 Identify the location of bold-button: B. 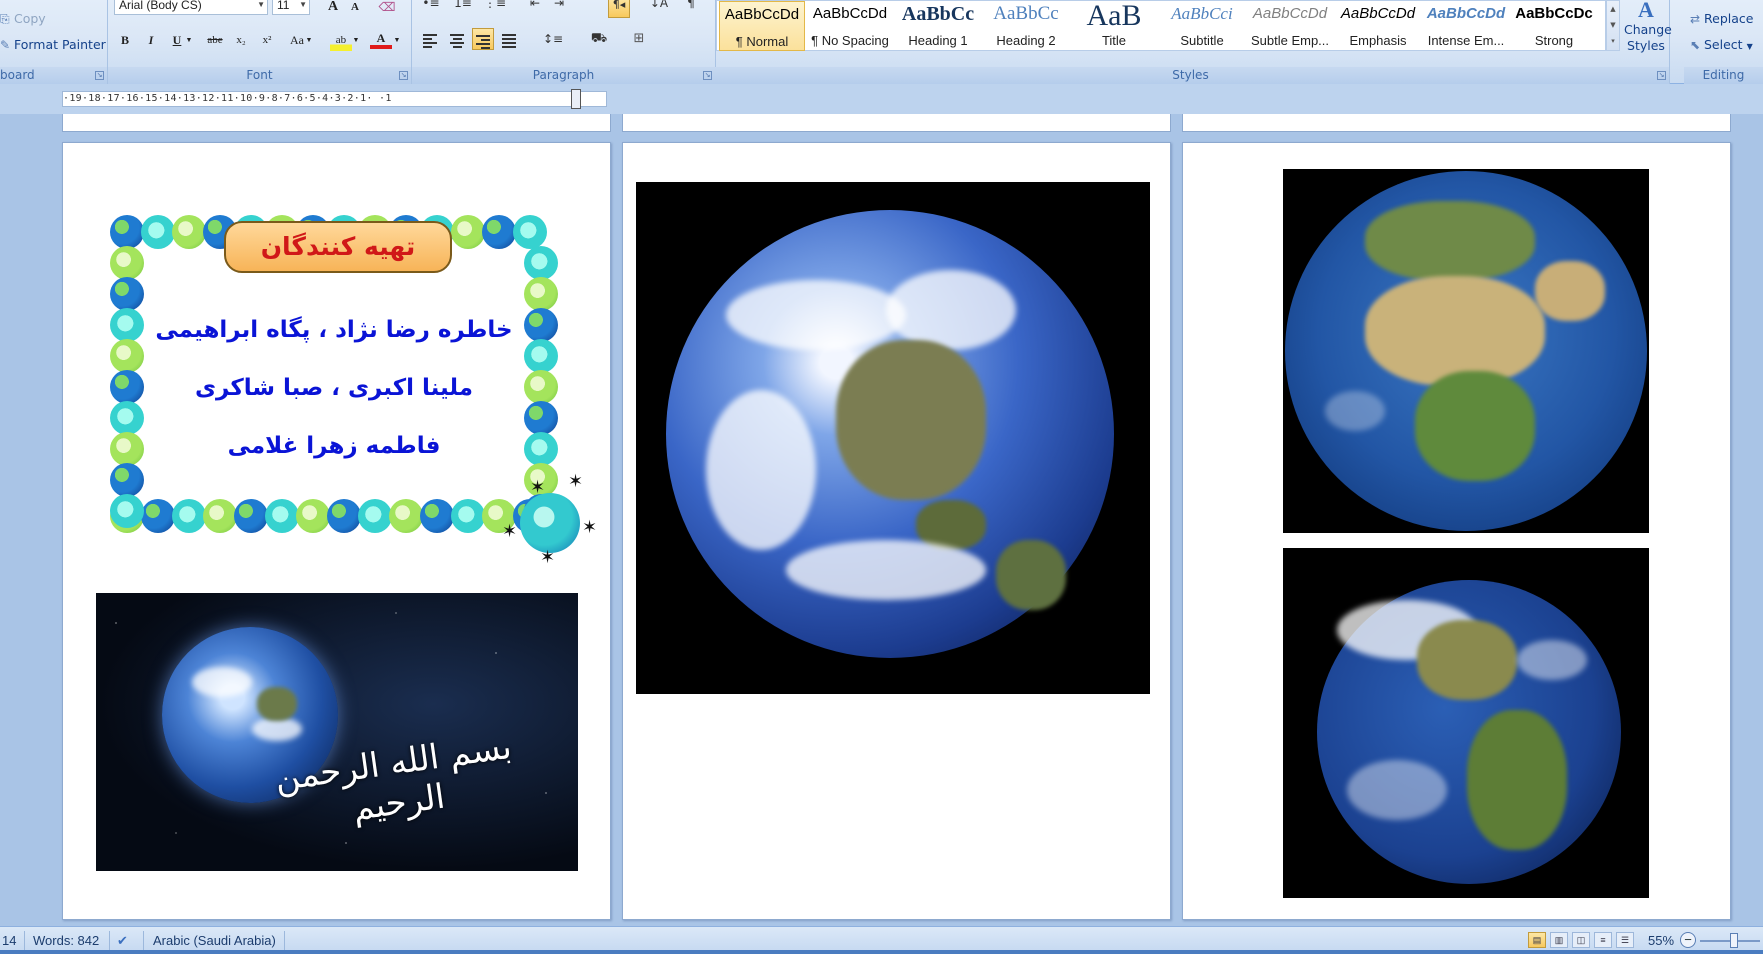
(125, 40).